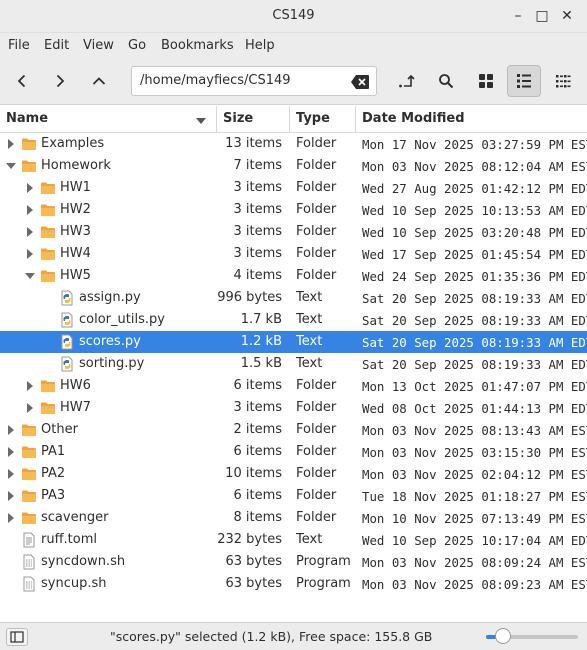  I want to click on maximize-button: □, so click(542, 16).